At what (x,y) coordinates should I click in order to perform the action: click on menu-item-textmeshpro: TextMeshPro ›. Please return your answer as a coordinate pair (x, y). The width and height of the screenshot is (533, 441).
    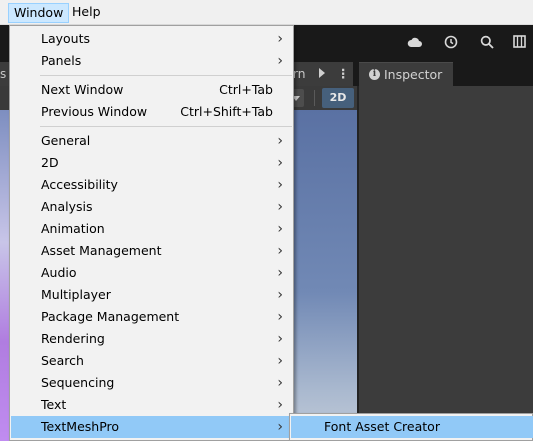
    Looking at the image, I should click on (152, 427).